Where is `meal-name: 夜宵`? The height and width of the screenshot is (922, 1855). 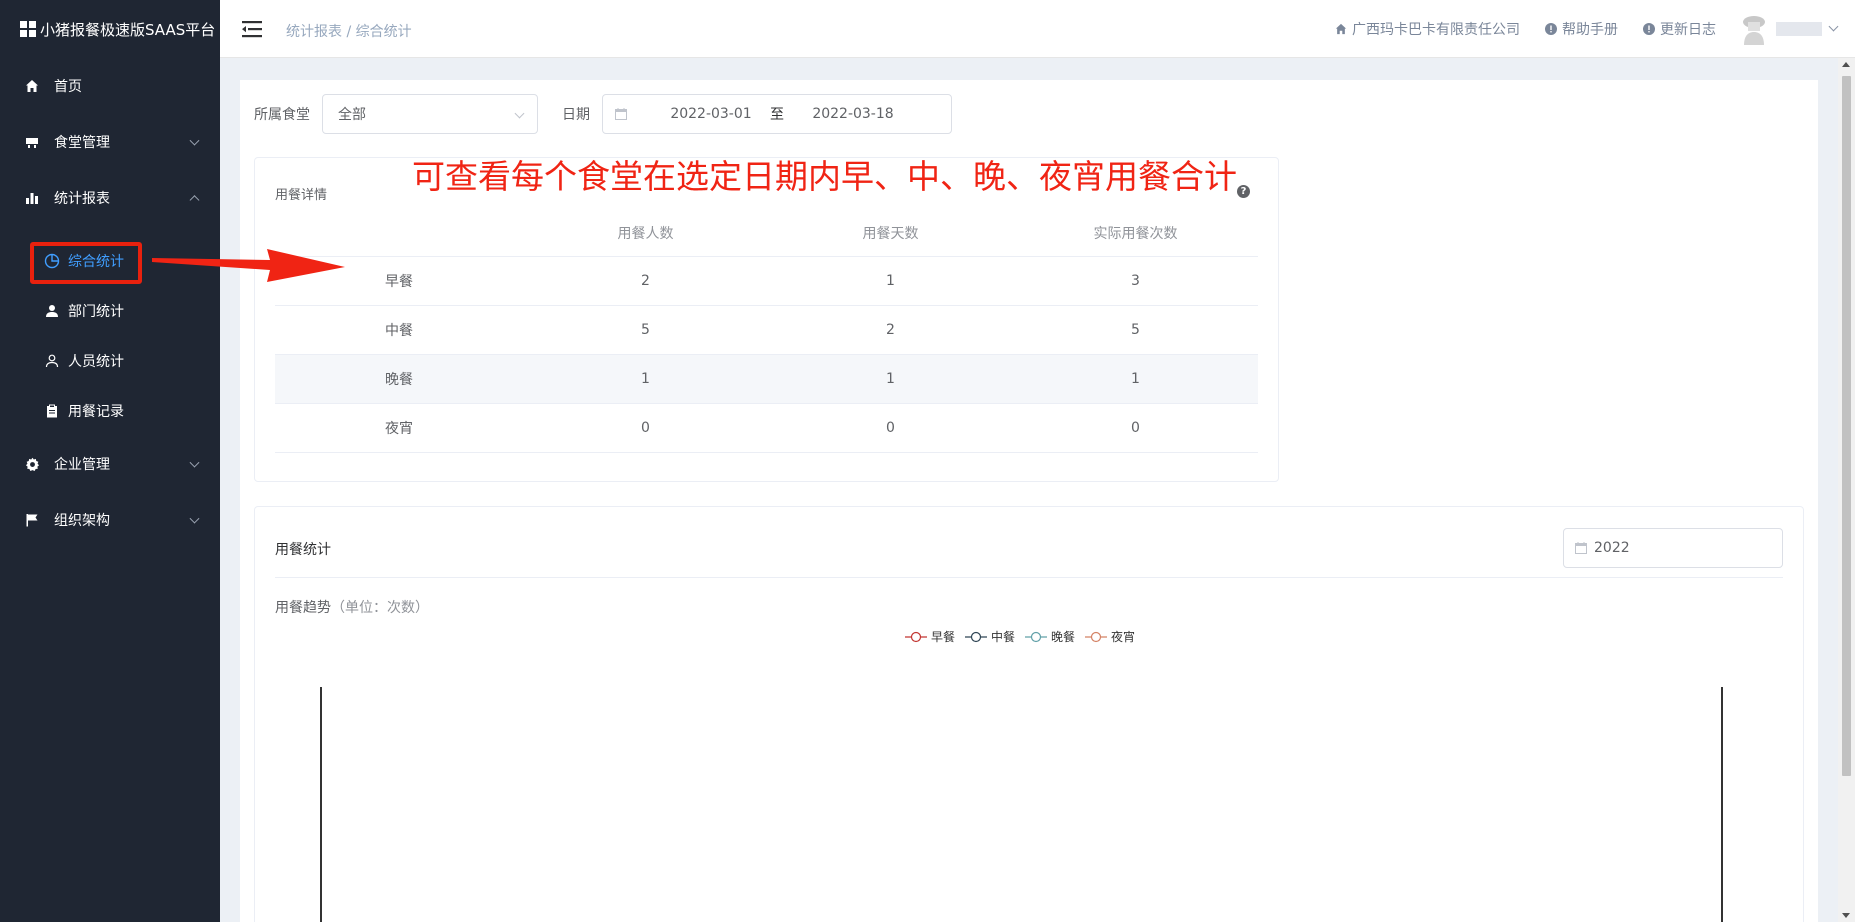
meal-name: 夜宵 is located at coordinates (399, 428).